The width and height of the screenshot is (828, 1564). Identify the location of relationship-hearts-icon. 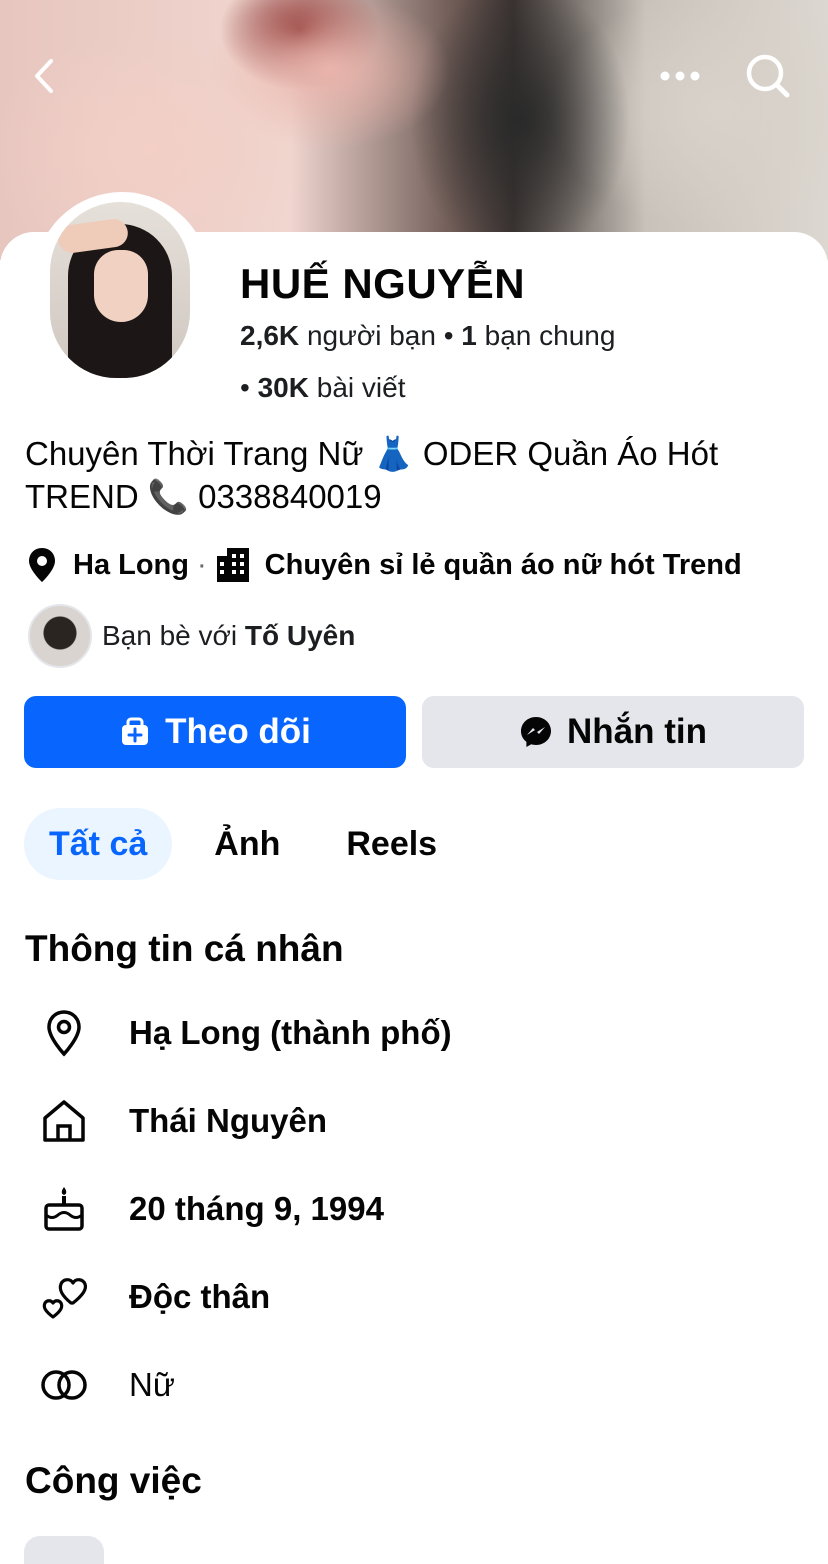
(64, 1297).